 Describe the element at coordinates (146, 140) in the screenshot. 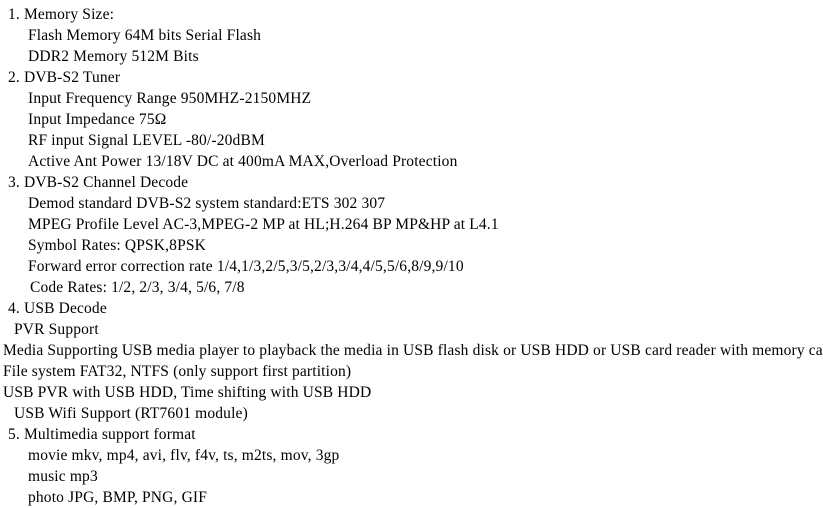

I see `spec-detail-rf-input-signal-level: RF input Signal LEVEL -80/-20dBM` at that location.